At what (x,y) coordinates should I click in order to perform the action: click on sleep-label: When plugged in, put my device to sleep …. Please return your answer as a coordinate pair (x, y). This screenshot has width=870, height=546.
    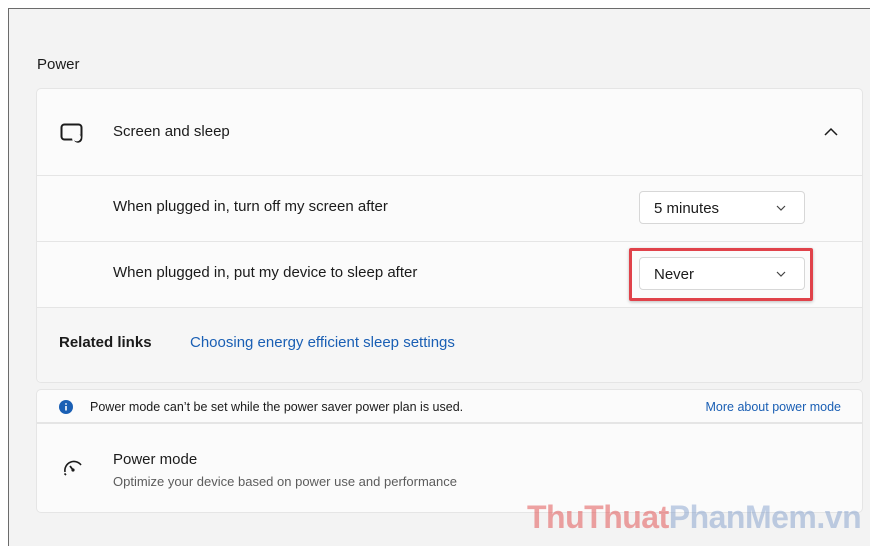
    Looking at the image, I should click on (265, 272).